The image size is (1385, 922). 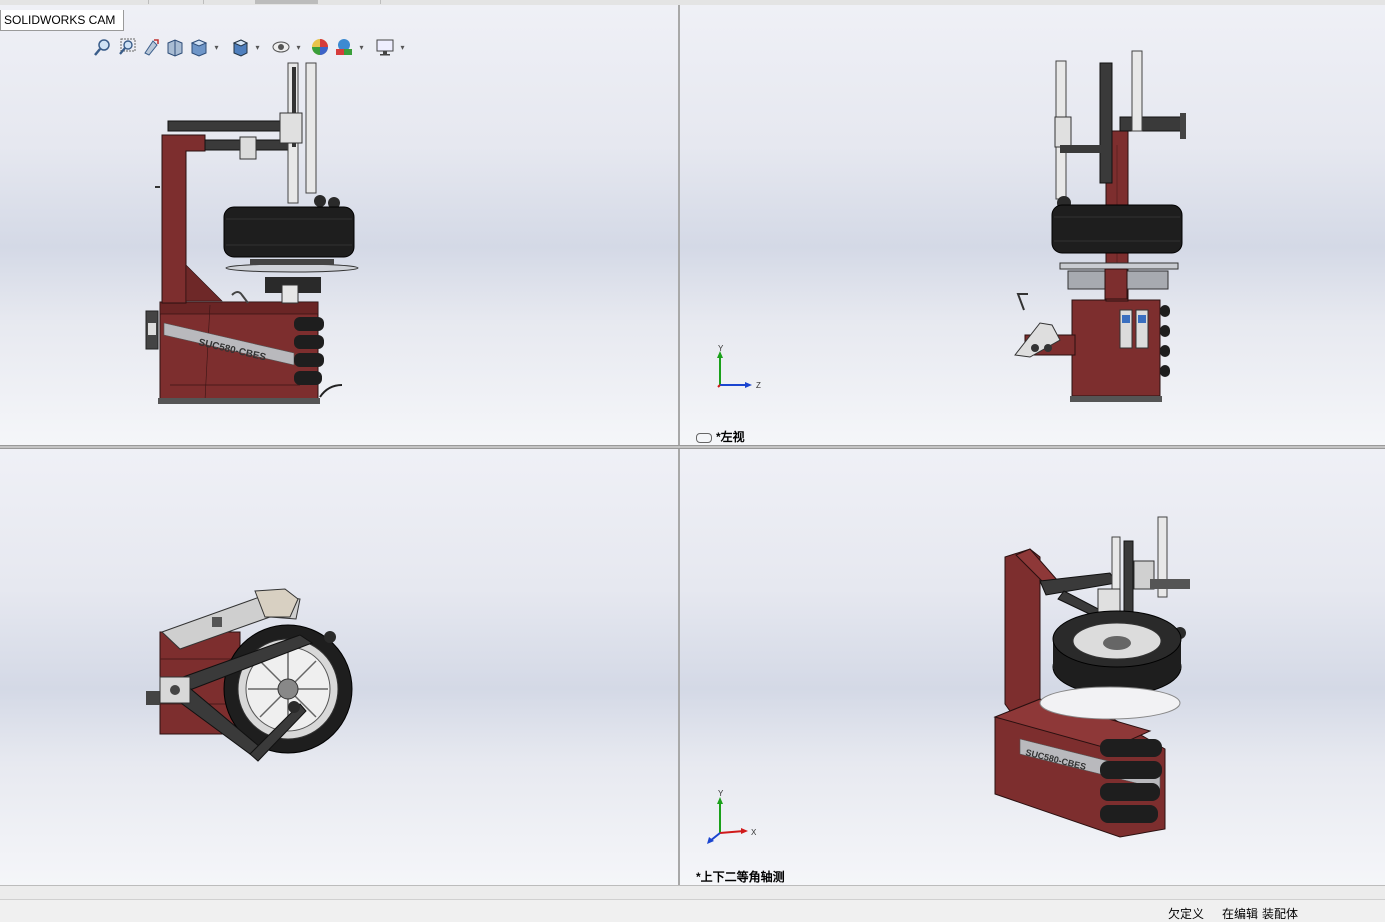 I want to click on solidworks-cam-tab: SOLIDWORKS CAM, so click(x=62, y=20).